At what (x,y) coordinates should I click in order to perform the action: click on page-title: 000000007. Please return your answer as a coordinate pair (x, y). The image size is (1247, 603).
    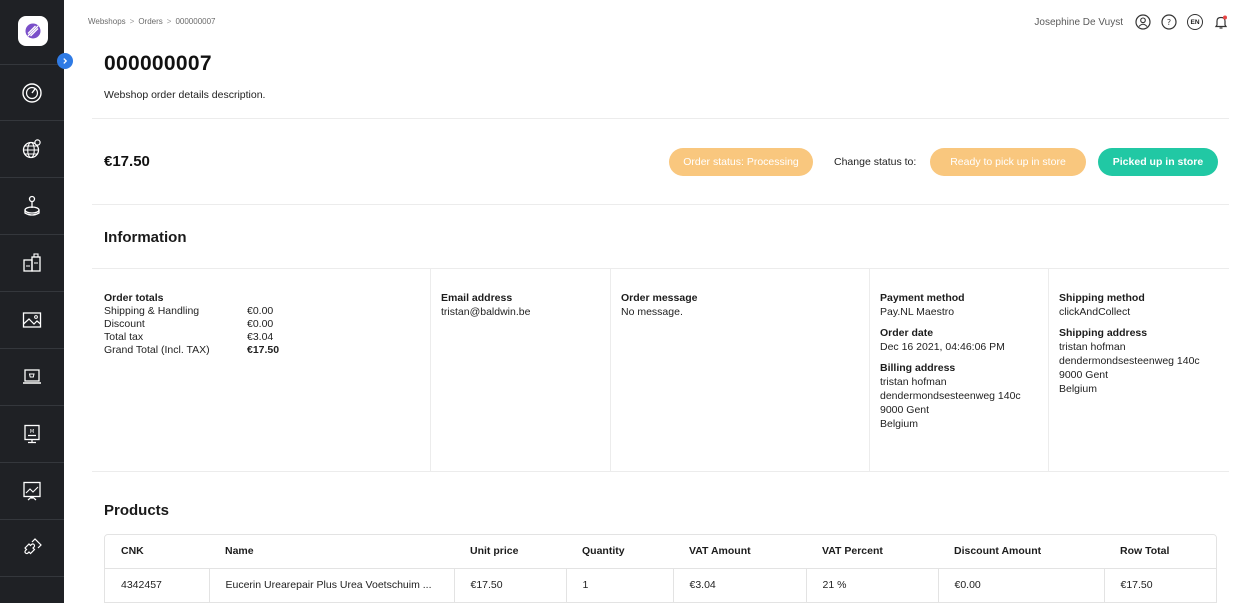
    Looking at the image, I should click on (158, 63).